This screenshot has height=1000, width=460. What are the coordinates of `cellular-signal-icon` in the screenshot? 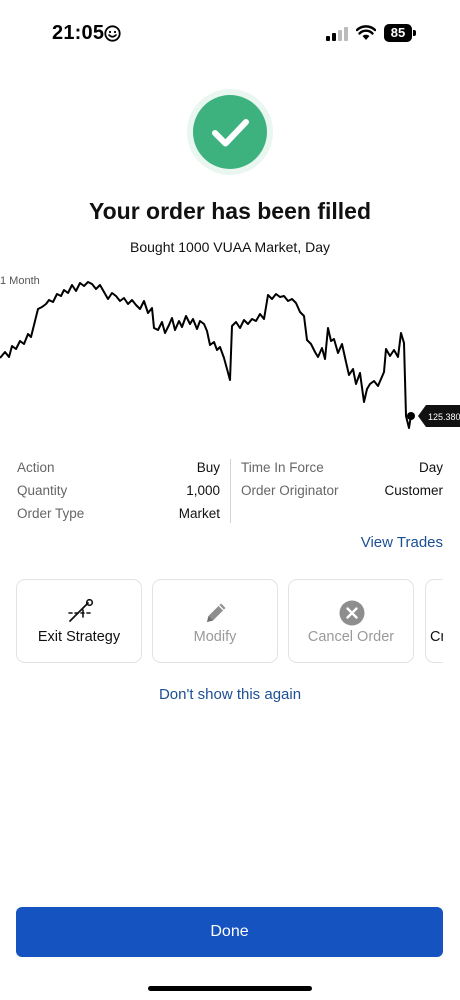 It's located at (337, 34).